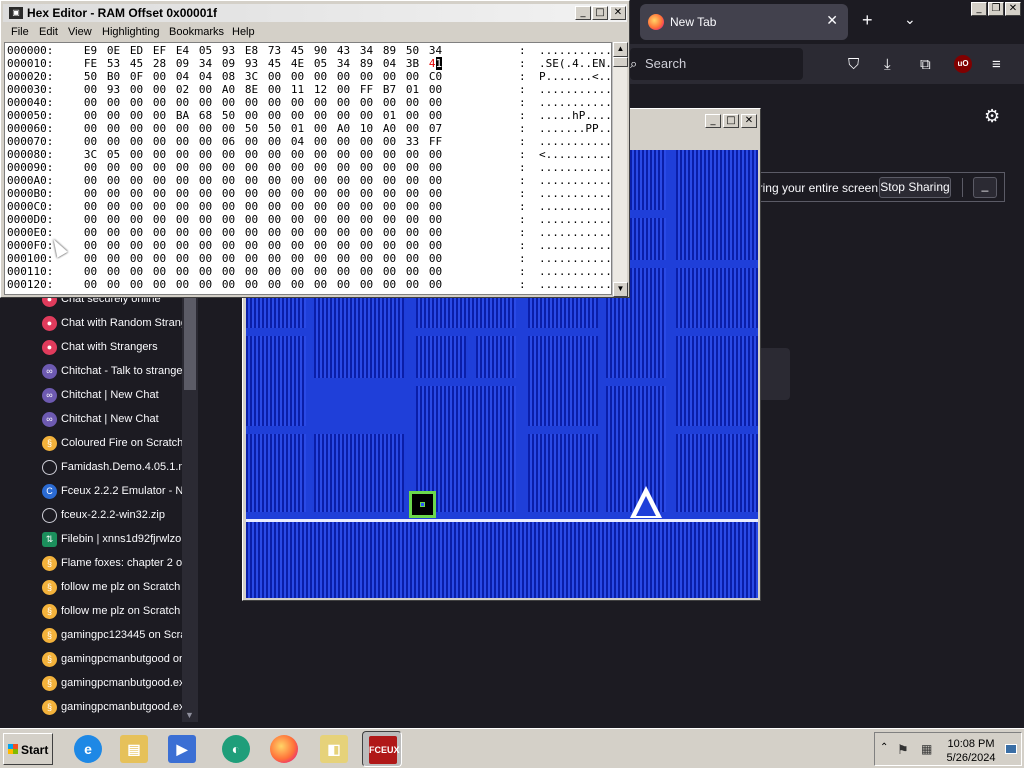  Describe the element at coordinates (620, 289) in the screenshot. I see `scroll-down-icon: ▼` at that location.